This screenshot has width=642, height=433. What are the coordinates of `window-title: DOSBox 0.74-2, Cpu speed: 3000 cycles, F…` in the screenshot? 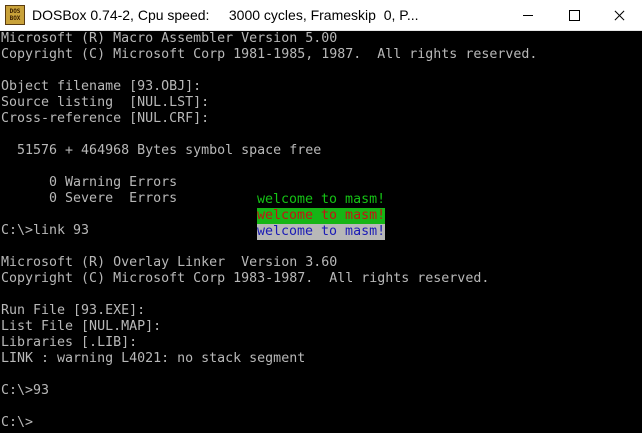 It's located at (225, 15).